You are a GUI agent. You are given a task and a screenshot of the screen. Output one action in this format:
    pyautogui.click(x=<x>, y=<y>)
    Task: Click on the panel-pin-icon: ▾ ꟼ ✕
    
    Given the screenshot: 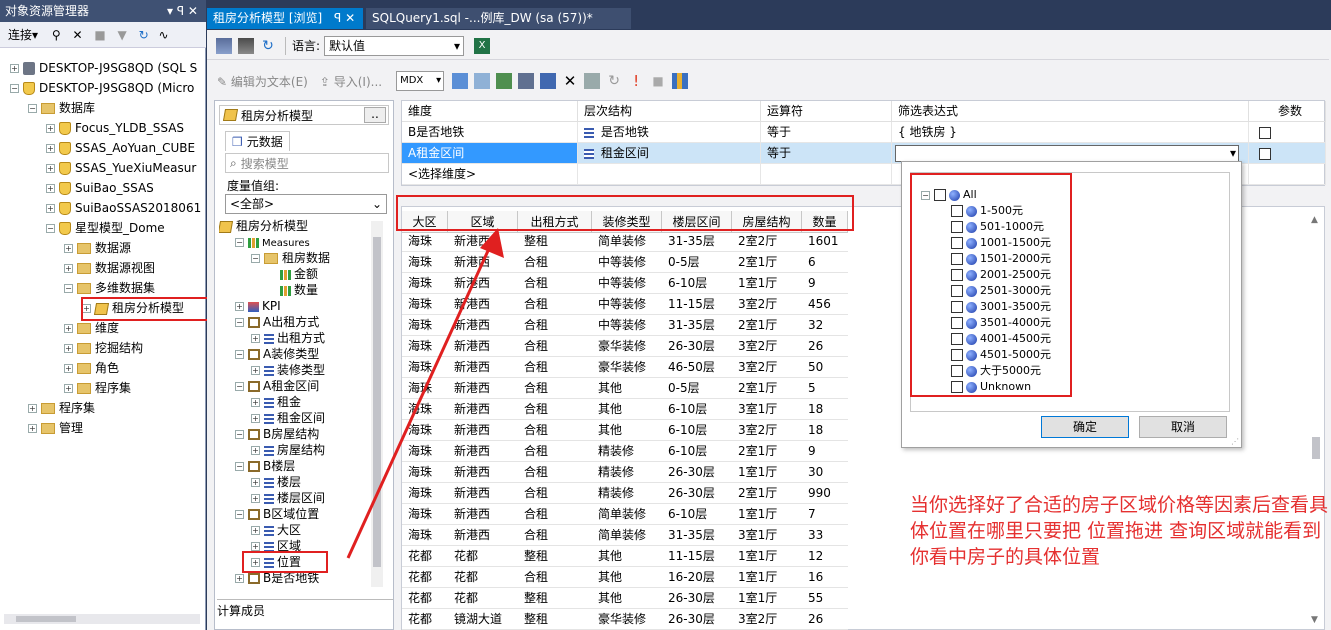 What is the action you would take?
    pyautogui.click(x=182, y=11)
    